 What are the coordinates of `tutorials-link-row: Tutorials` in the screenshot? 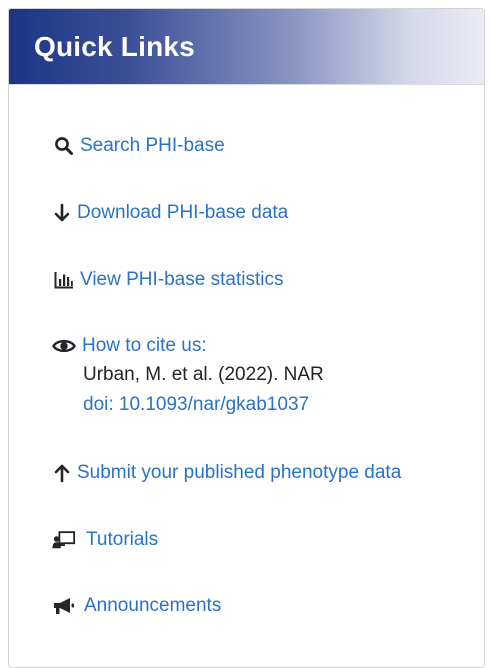 It's located at (105, 540).